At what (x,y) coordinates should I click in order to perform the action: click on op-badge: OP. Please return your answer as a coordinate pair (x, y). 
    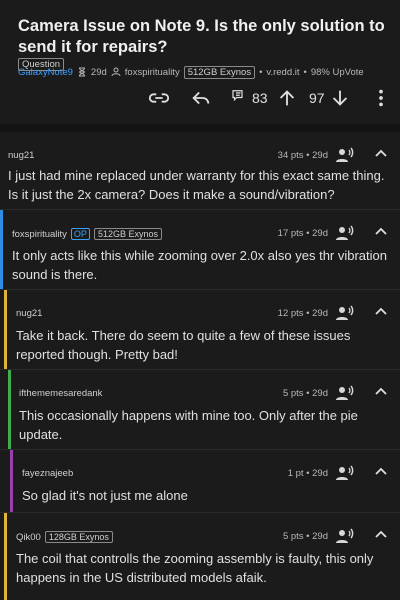
    Looking at the image, I should click on (80, 234).